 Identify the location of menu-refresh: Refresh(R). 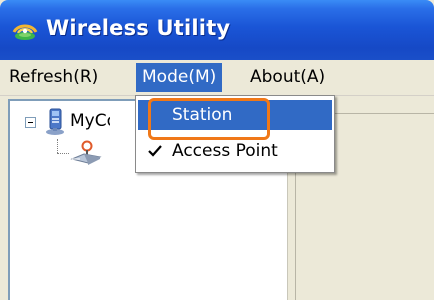
(53, 77).